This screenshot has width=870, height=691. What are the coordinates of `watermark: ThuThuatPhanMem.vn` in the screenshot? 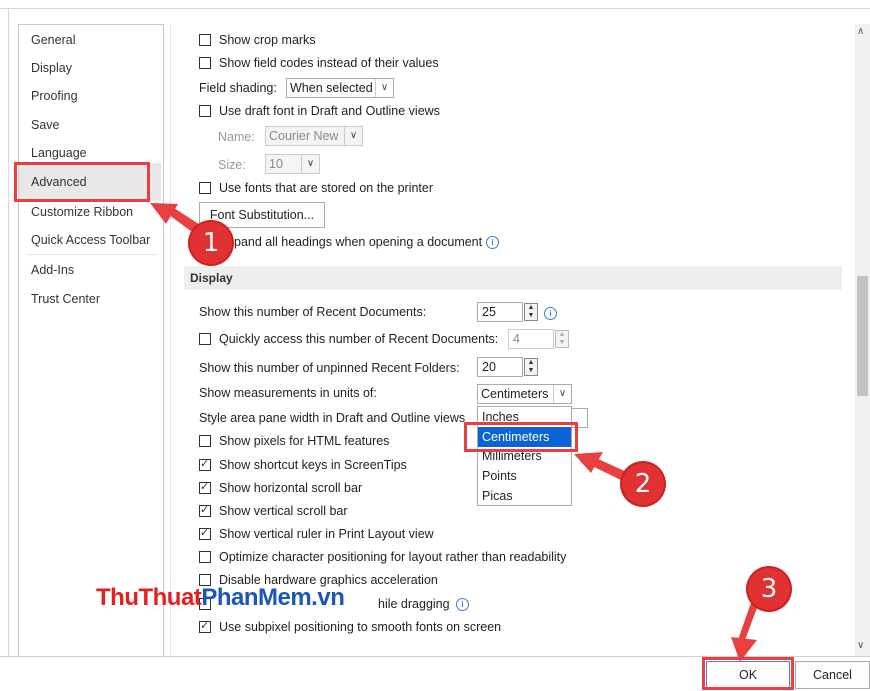 It's located at (220, 598).